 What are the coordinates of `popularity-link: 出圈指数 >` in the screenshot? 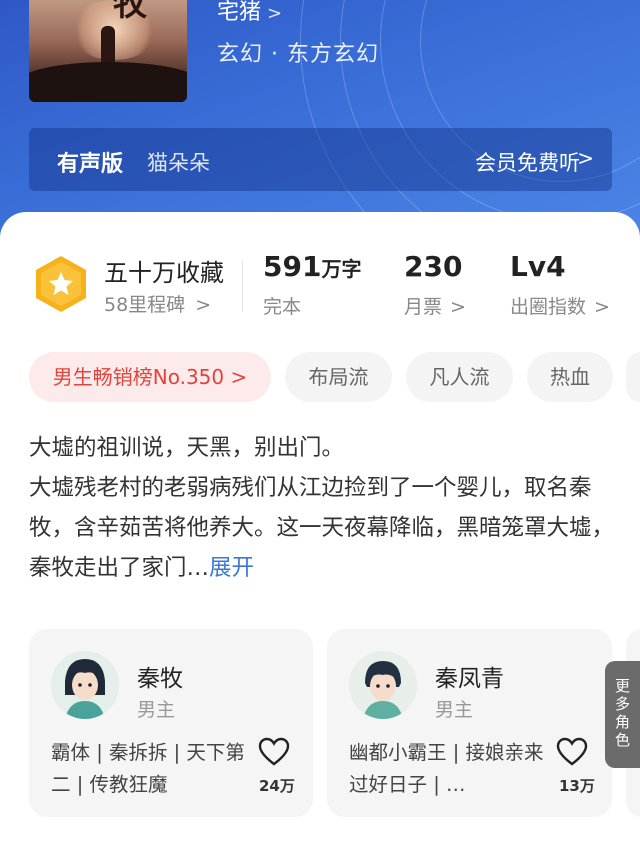 It's located at (560, 305).